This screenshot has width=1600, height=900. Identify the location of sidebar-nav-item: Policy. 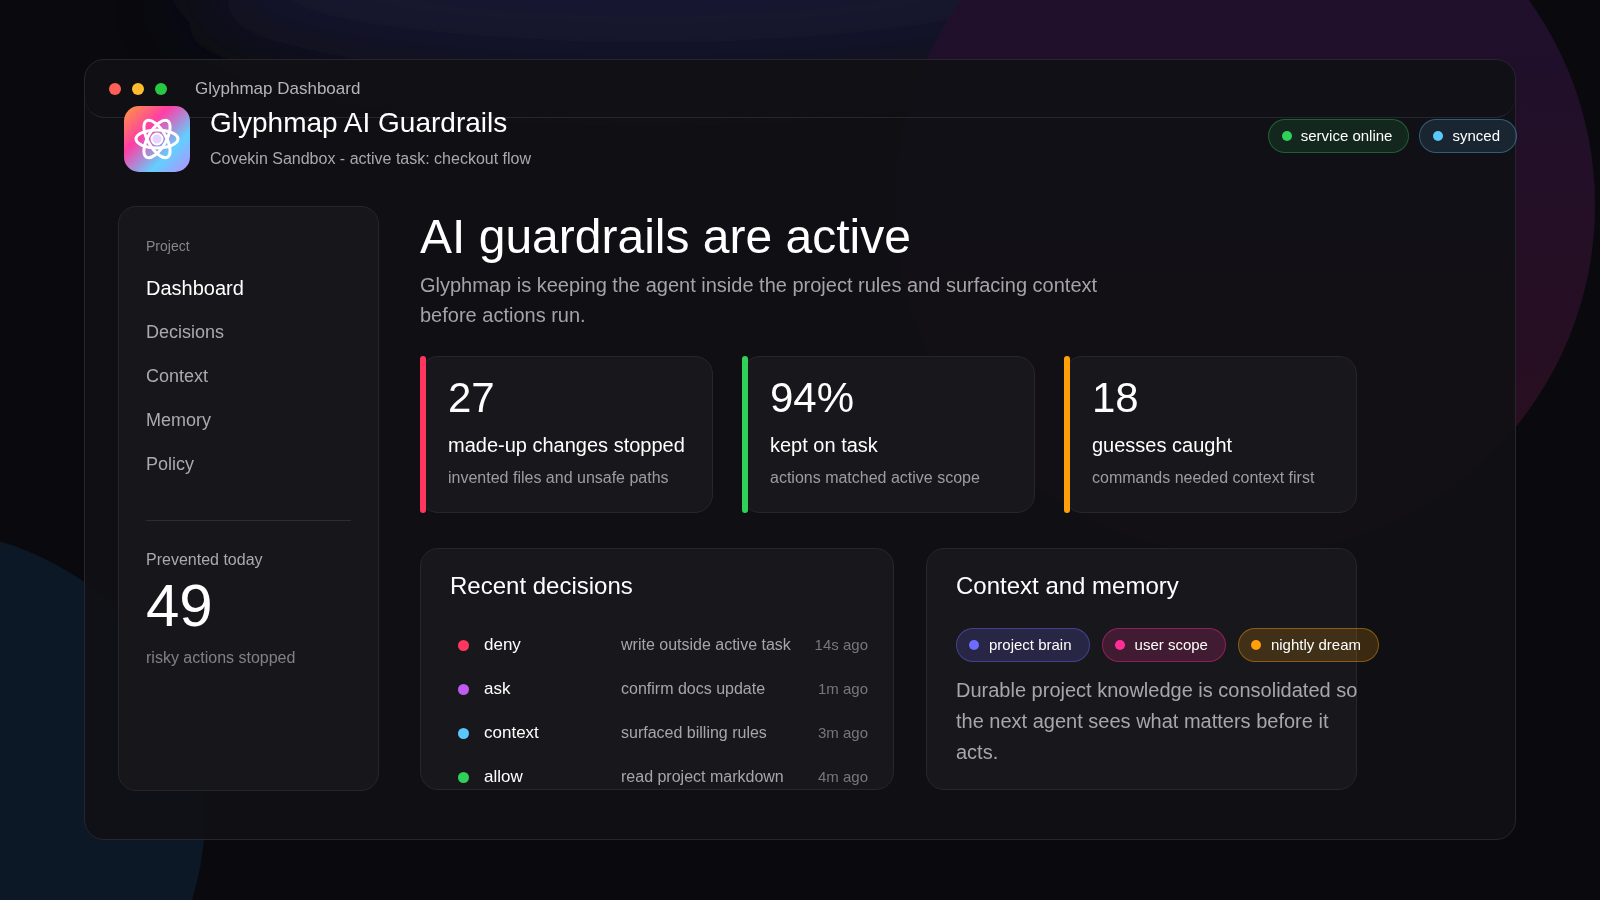
(248, 464).